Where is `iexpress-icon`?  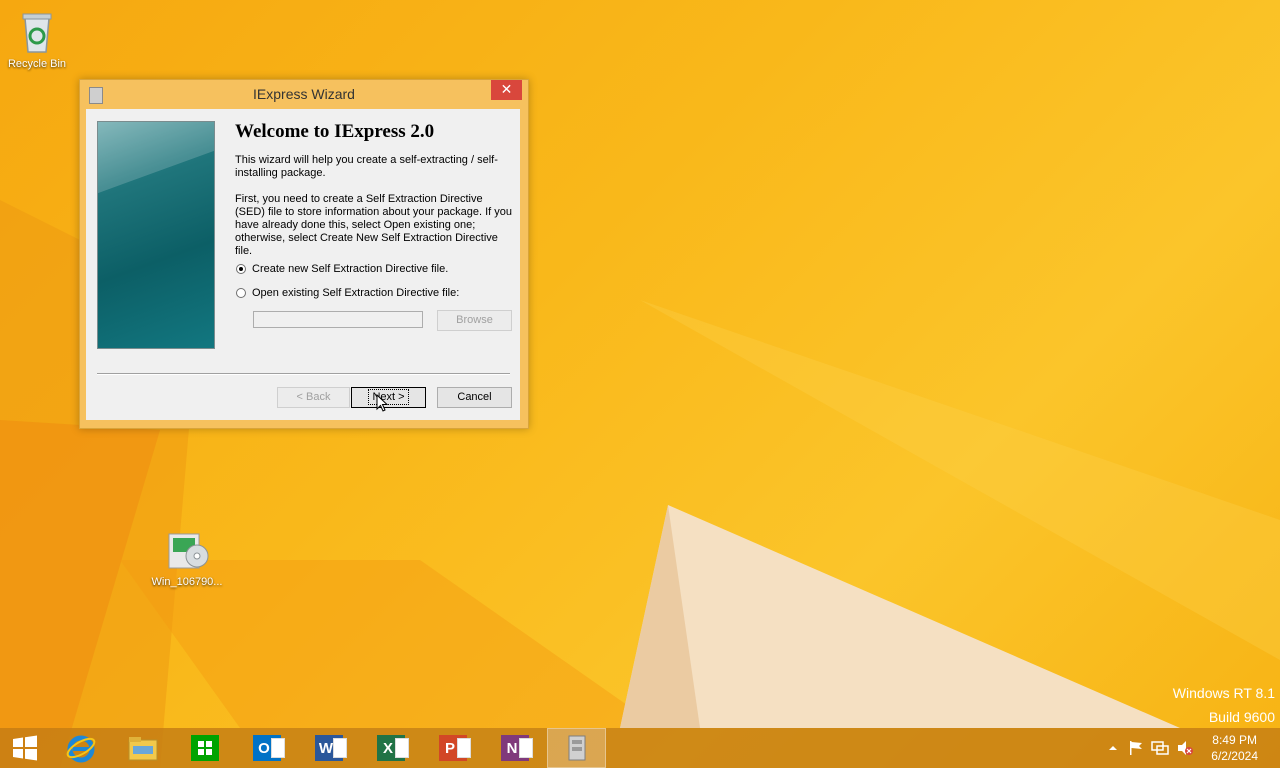
iexpress-icon is located at coordinates (576, 748).